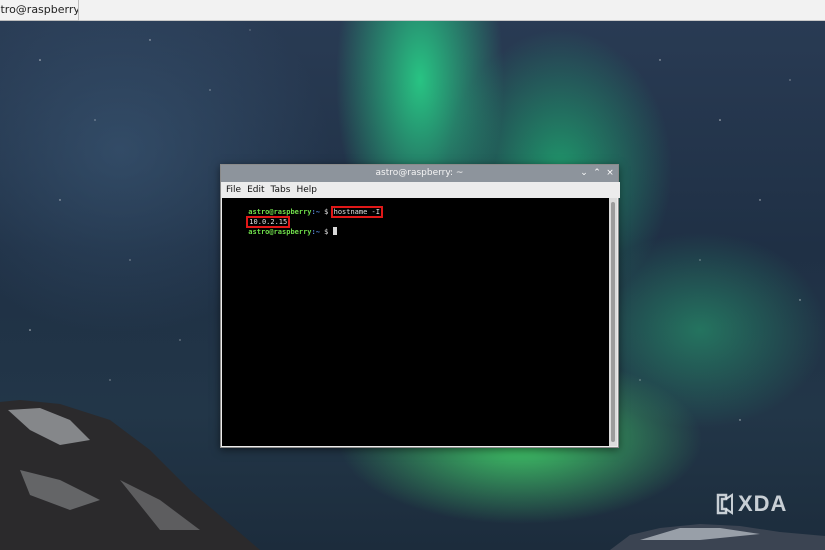 This screenshot has width=825, height=550. Describe the element at coordinates (255, 190) in the screenshot. I see `menu-edit: Edit` at that location.